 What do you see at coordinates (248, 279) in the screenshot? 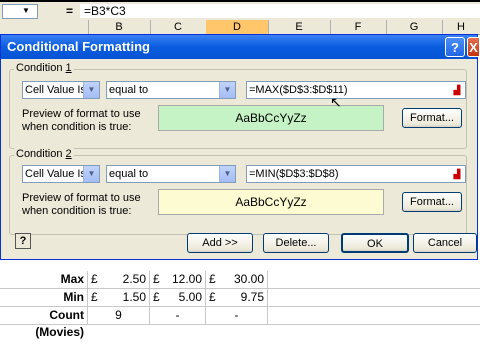
I see `cell-value: 30.00` at bounding box center [248, 279].